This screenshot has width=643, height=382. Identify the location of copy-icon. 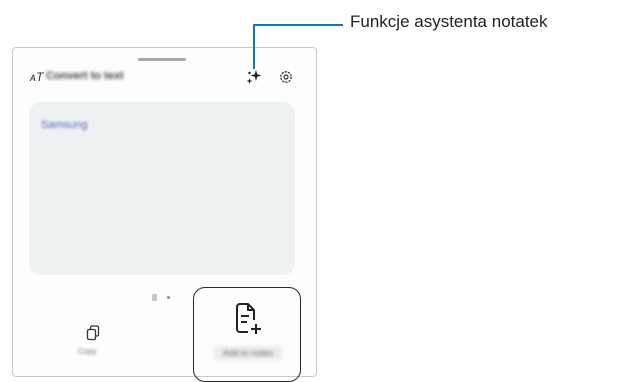
(93, 333).